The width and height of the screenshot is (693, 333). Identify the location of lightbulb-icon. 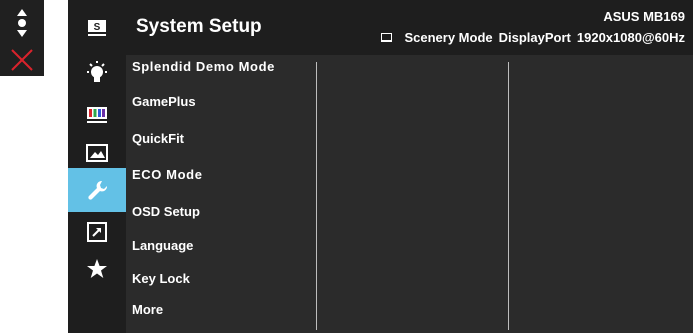
(97, 72).